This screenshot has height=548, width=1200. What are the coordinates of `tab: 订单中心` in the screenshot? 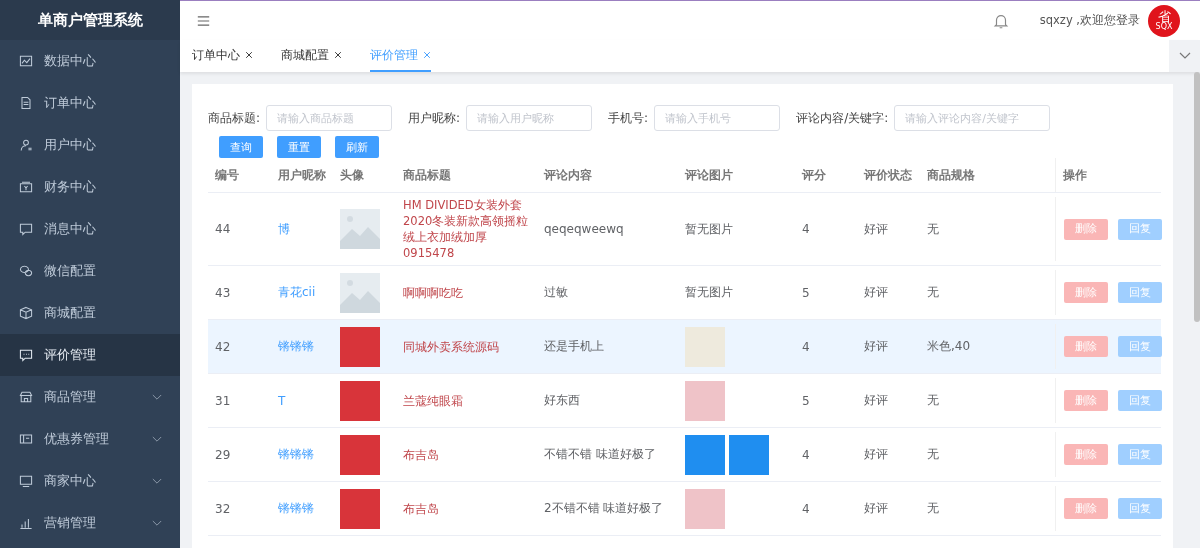 It's located at (222, 56).